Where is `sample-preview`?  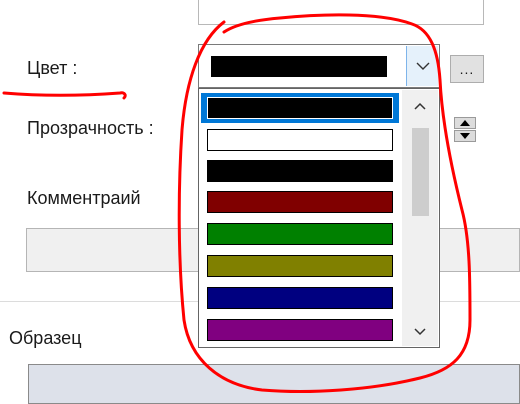 sample-preview is located at coordinates (274, 384).